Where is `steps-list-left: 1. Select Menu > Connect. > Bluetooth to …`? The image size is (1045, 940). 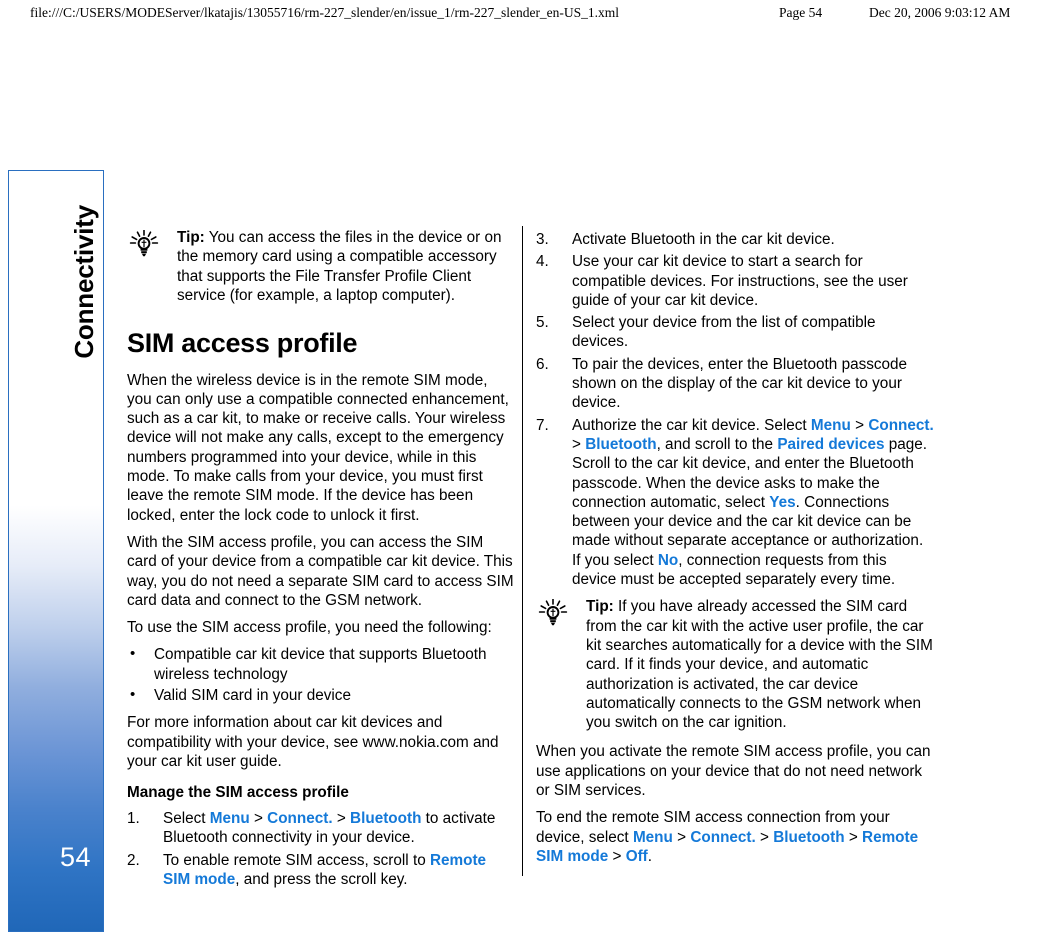 steps-list-left: 1. Select Menu > Connect. > Bluetooth to … is located at coordinates (321, 849).